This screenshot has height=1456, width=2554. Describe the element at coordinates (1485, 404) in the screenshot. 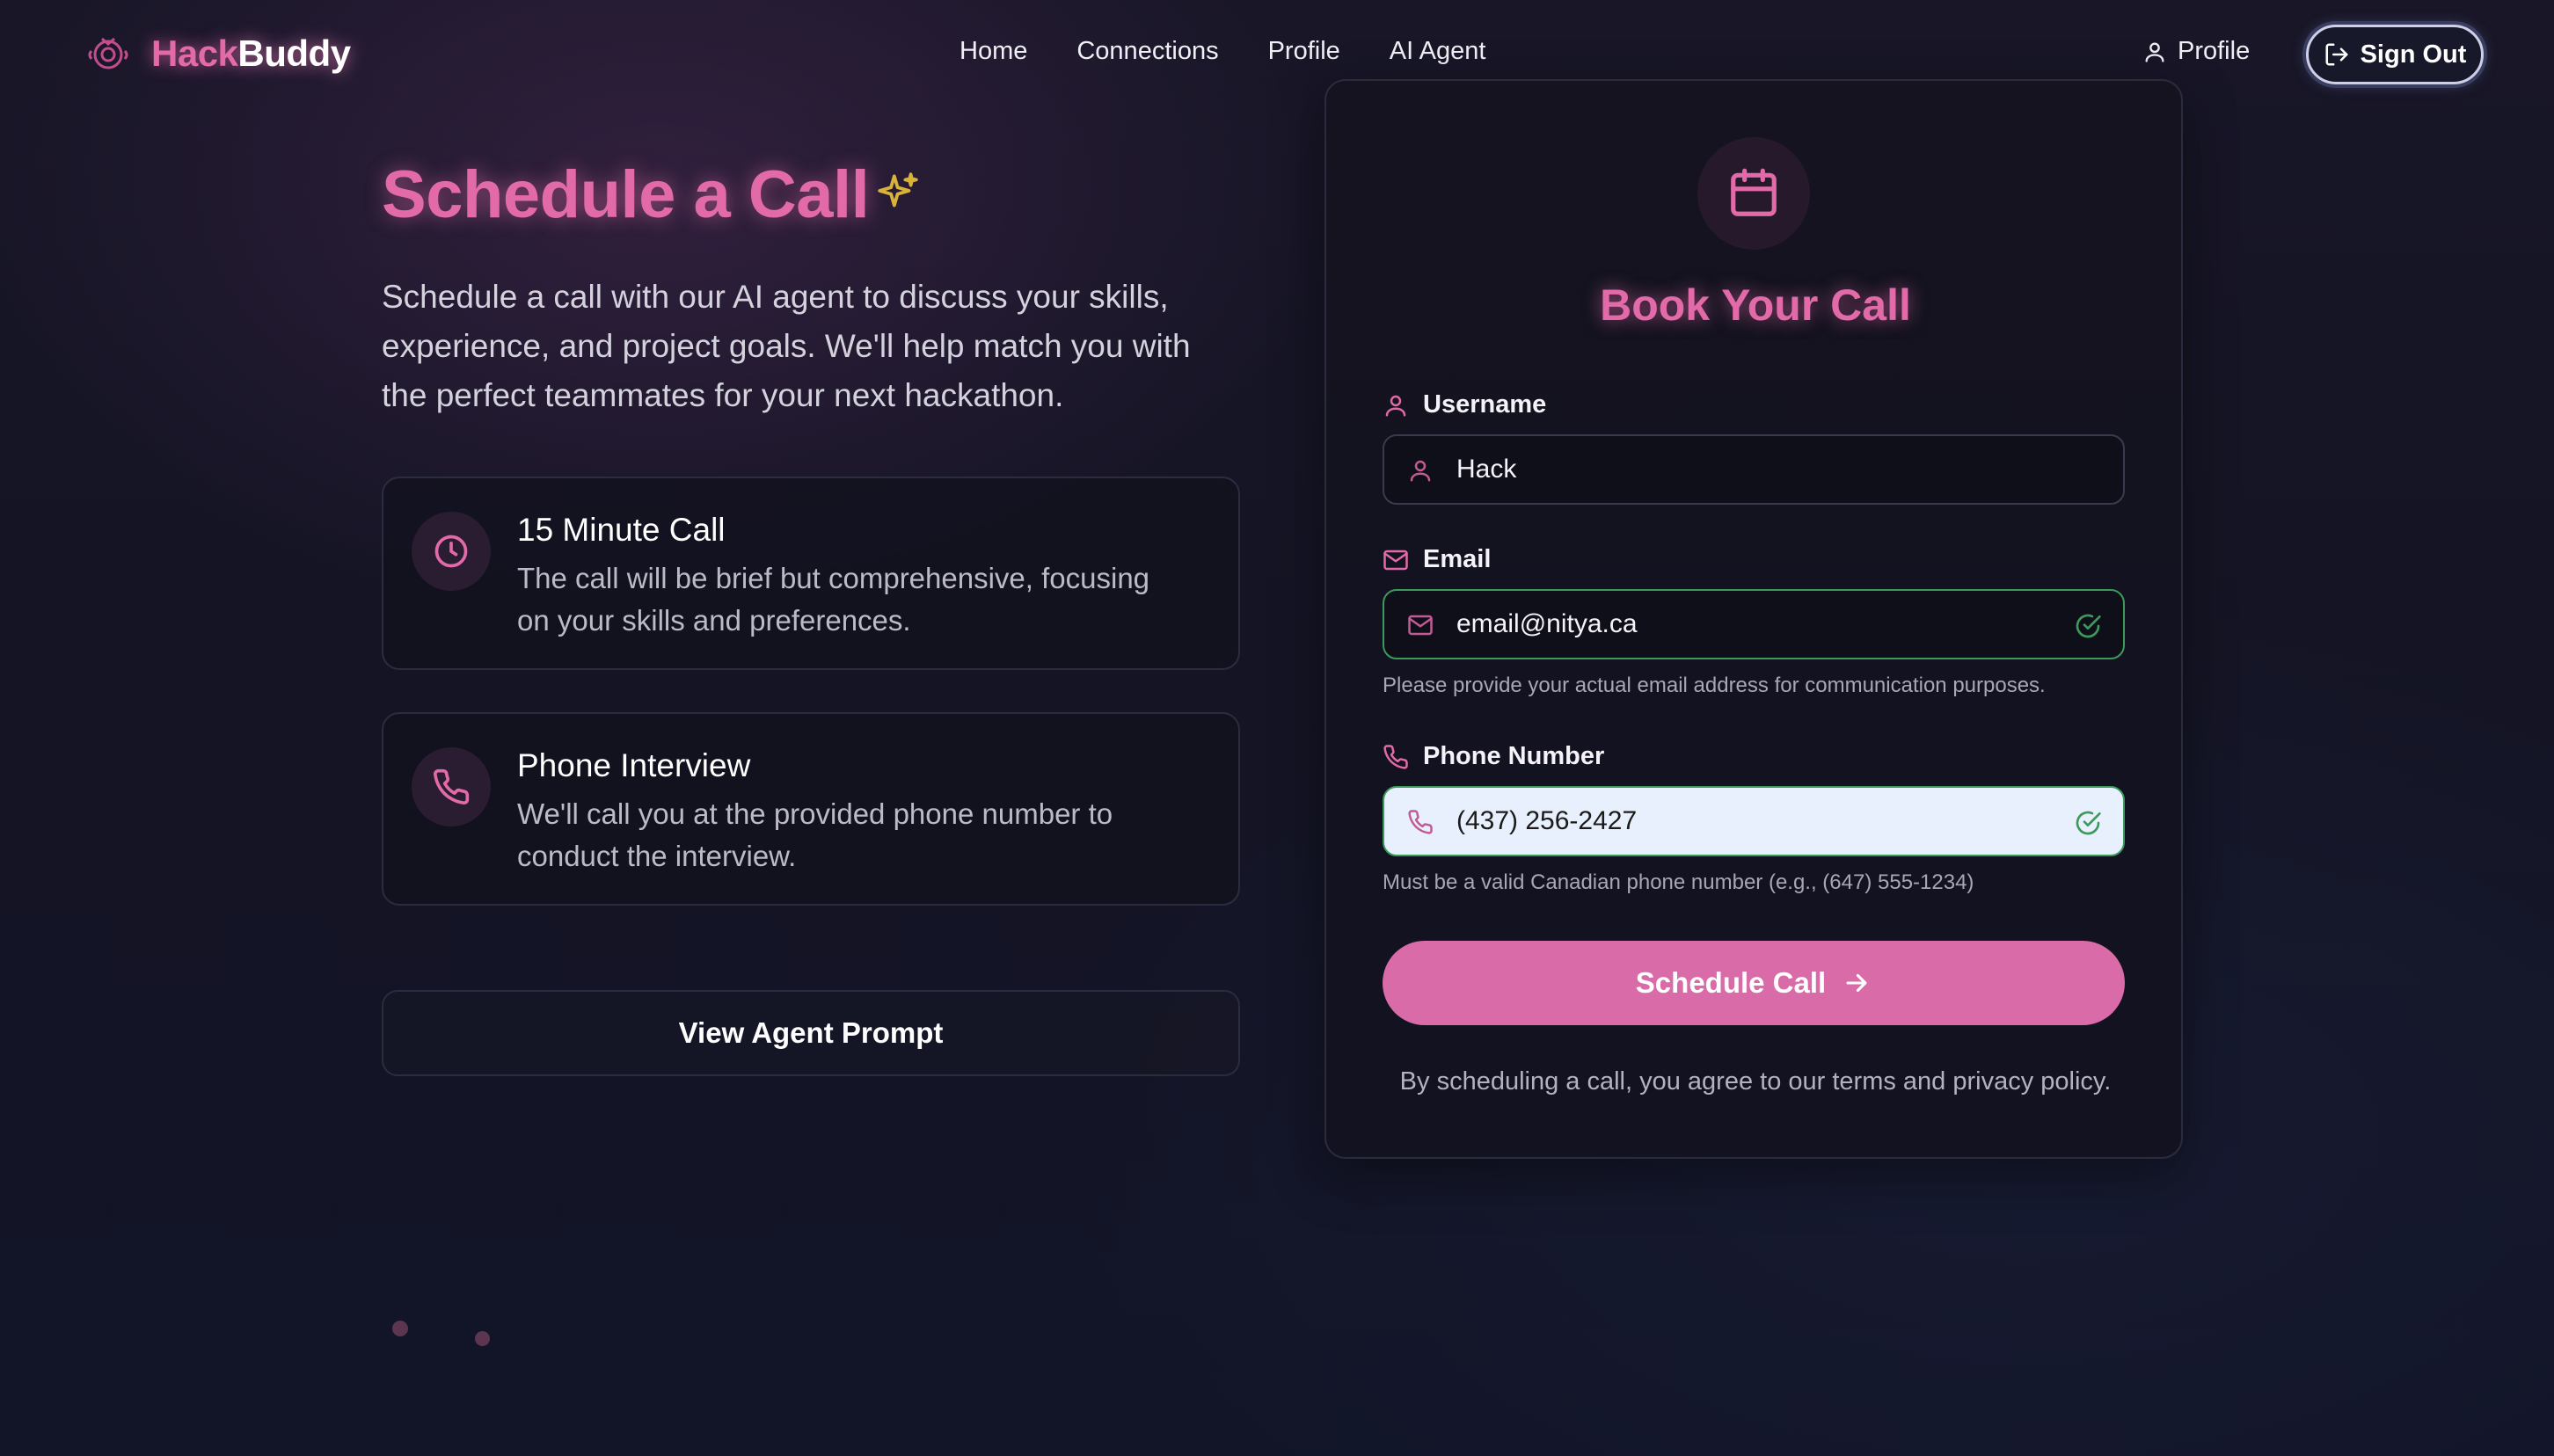

I see `username-label-text: Username` at that location.